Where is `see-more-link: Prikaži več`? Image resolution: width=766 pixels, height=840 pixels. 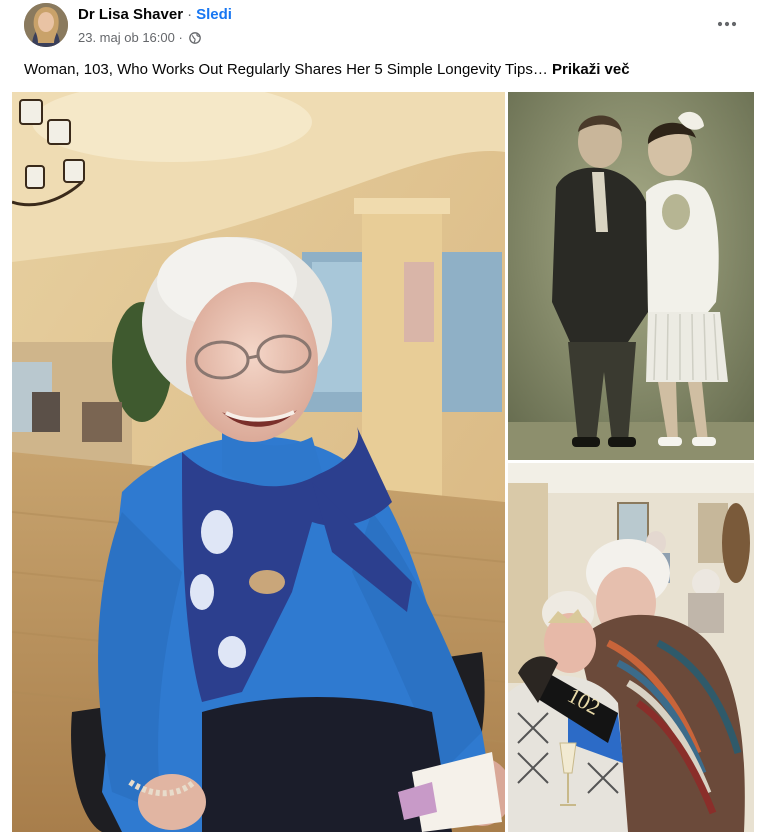
see-more-link: Prikaži več is located at coordinates (591, 69).